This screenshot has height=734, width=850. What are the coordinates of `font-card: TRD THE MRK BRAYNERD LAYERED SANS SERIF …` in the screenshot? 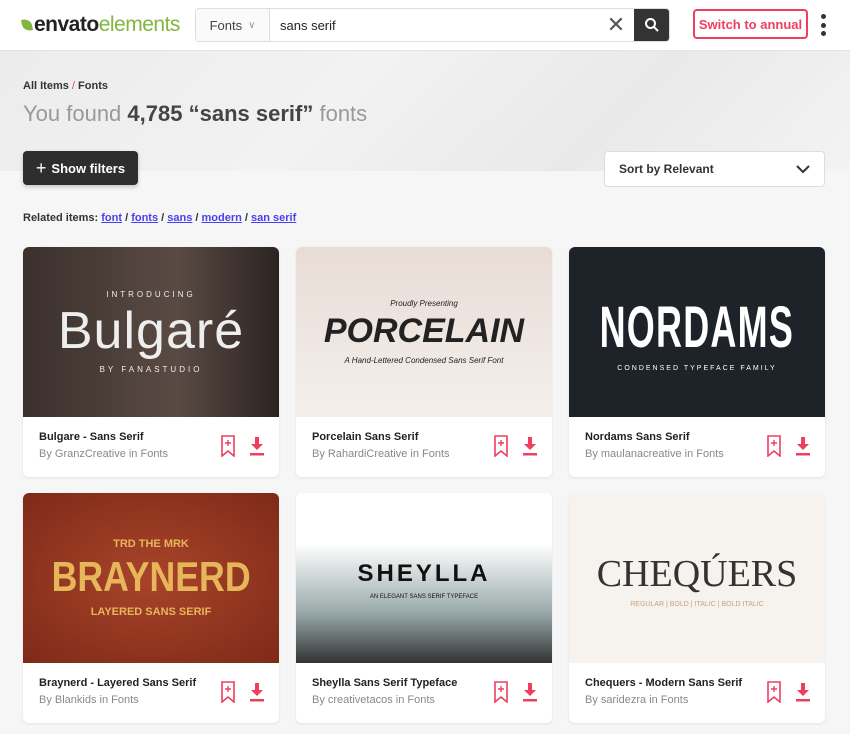 It's located at (151, 608).